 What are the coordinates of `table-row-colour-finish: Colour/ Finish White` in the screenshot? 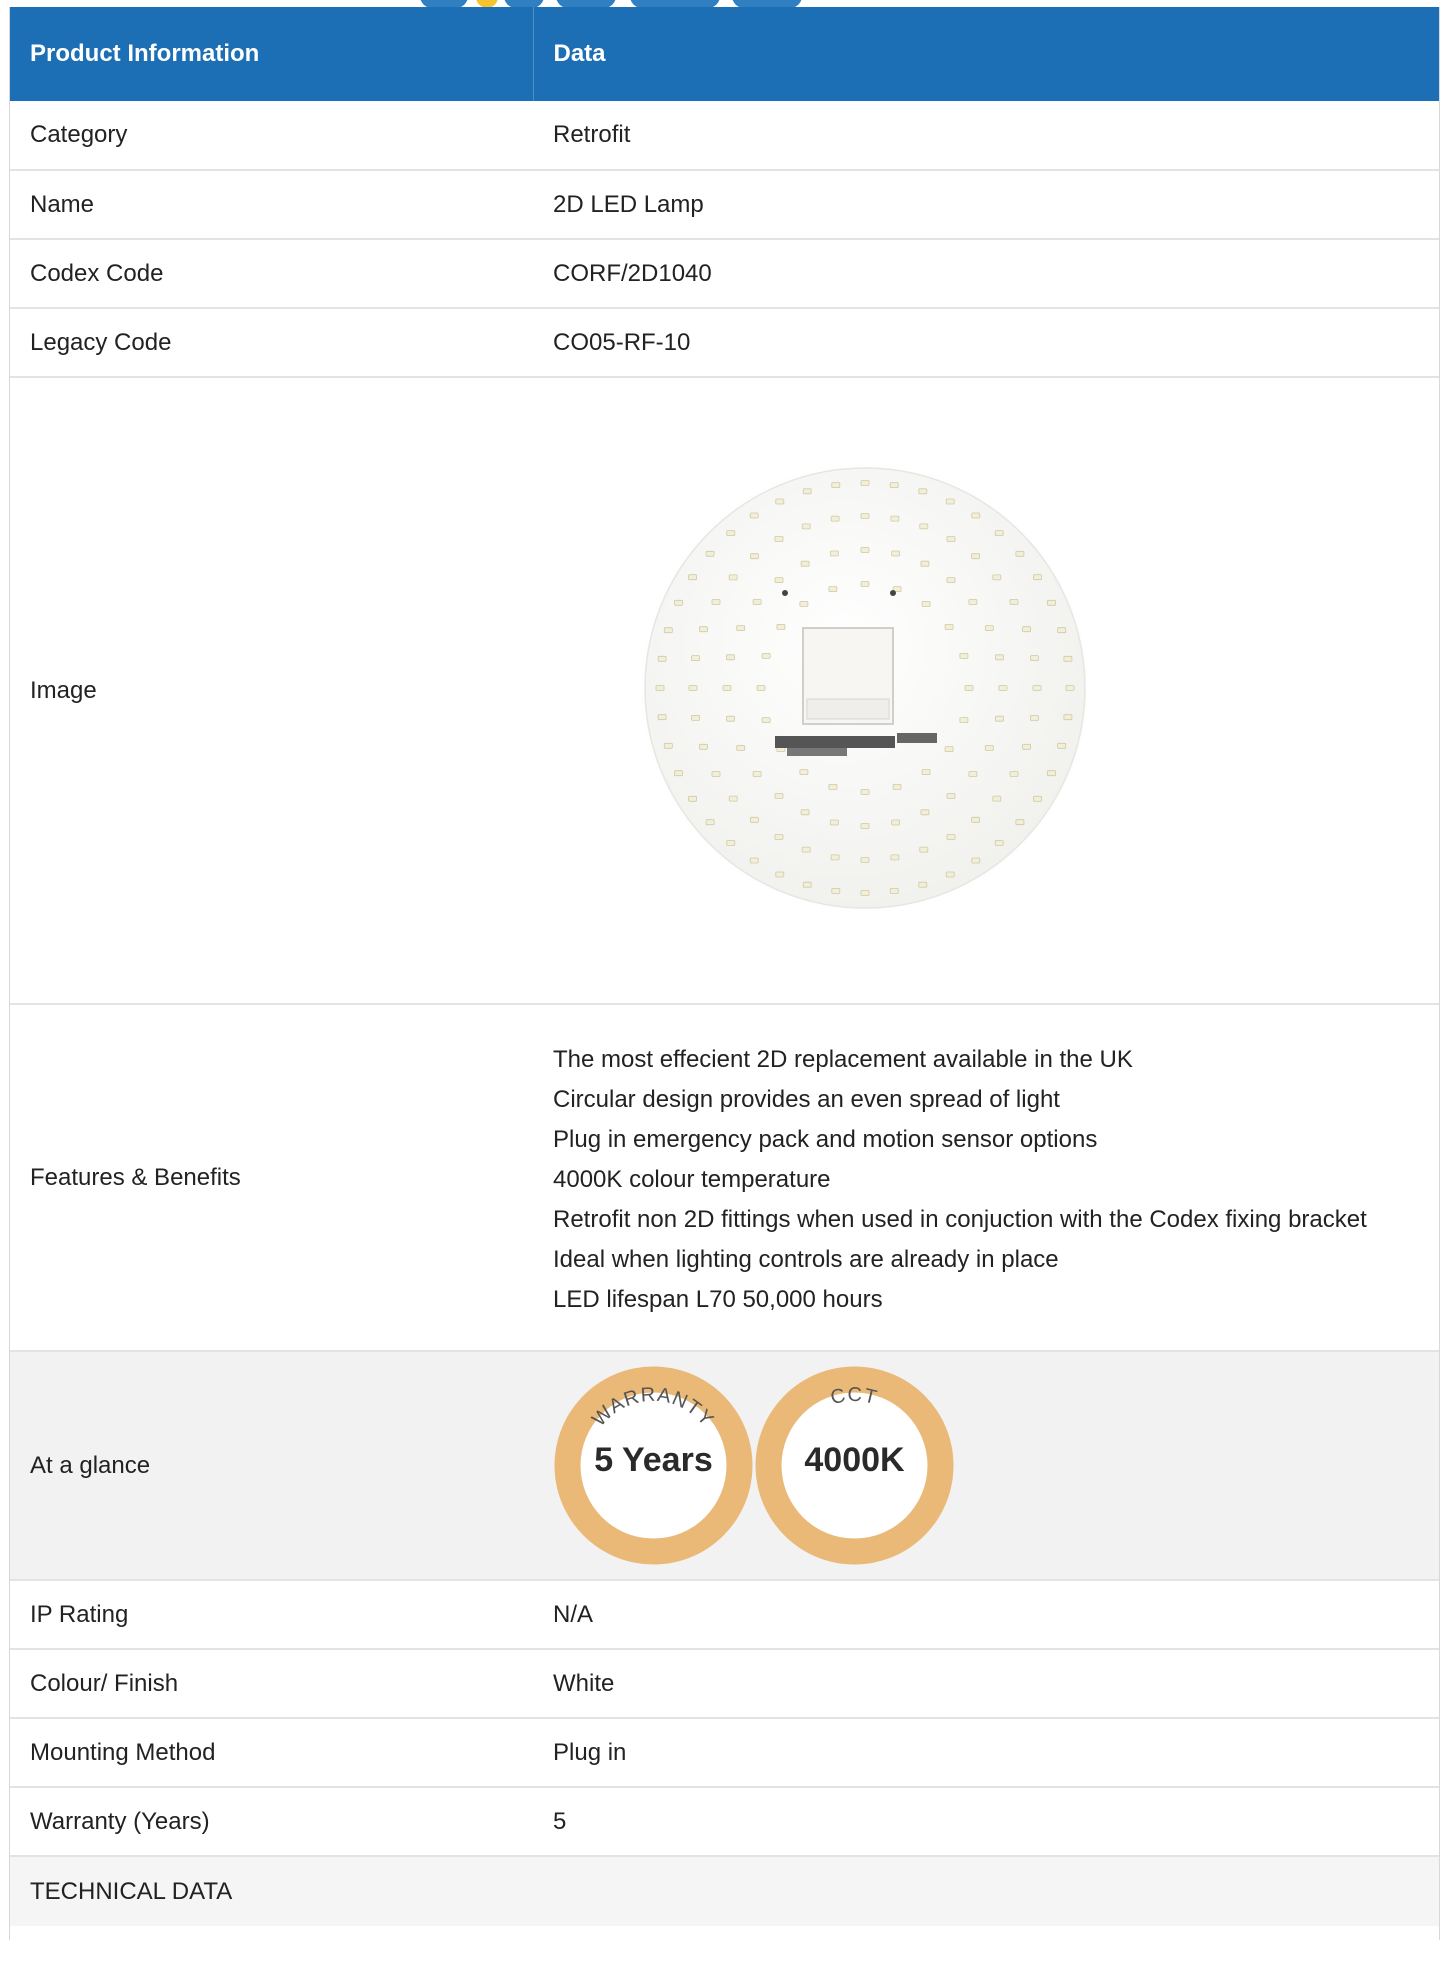 It's located at (724, 1684).